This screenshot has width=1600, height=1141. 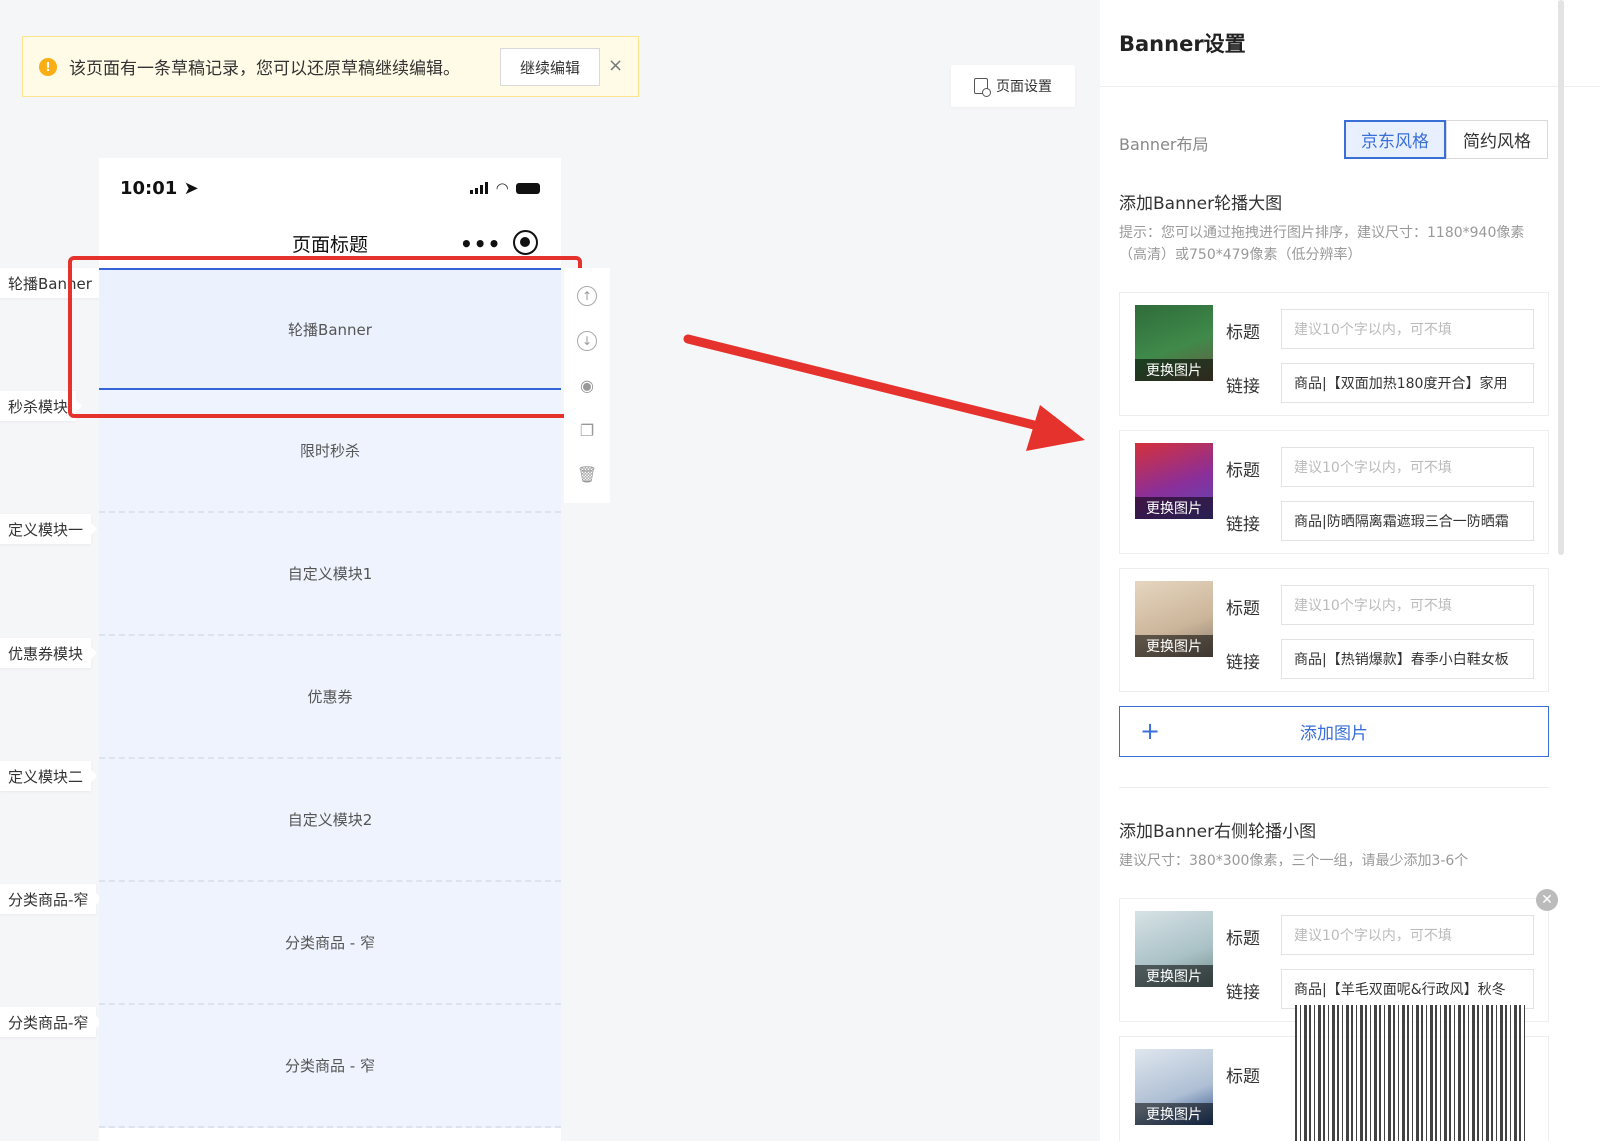 What do you see at coordinates (1182, 44) in the screenshot?
I see `panel-title: Banner设置` at bounding box center [1182, 44].